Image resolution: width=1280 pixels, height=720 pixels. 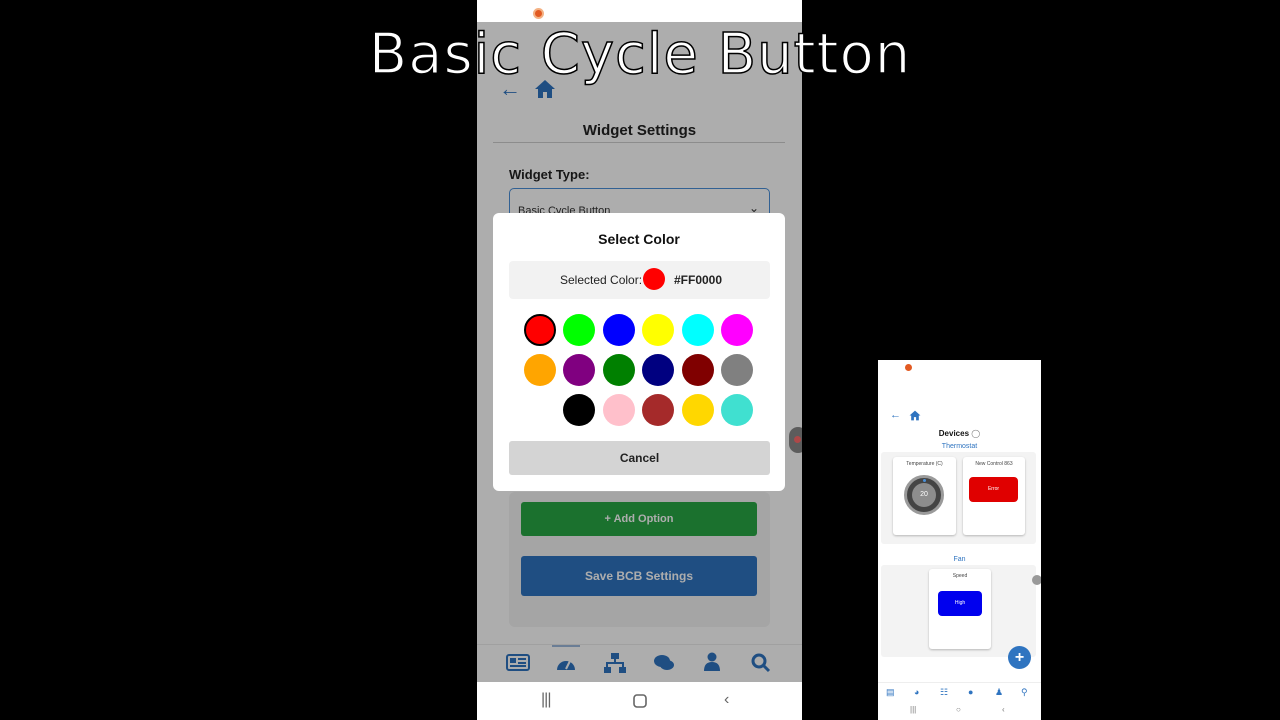 I want to click on floating-handle, so click(x=1036, y=580).